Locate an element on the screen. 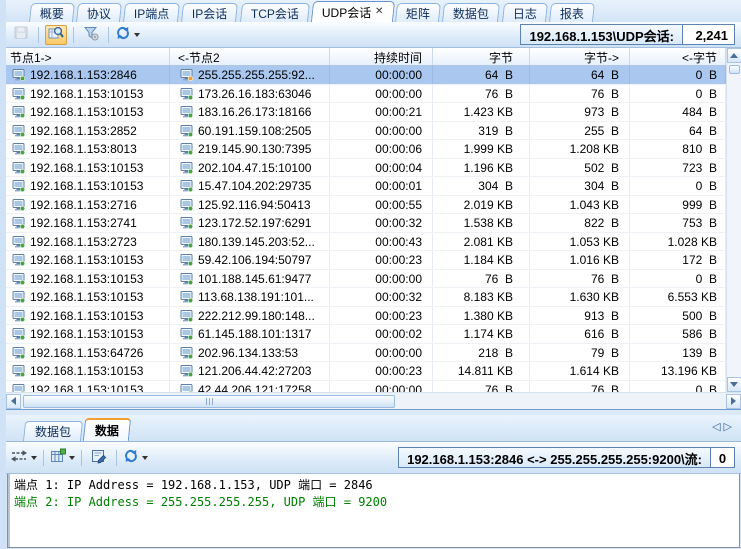  tab-nav-prev-icon: ◁ is located at coordinates (717, 427).